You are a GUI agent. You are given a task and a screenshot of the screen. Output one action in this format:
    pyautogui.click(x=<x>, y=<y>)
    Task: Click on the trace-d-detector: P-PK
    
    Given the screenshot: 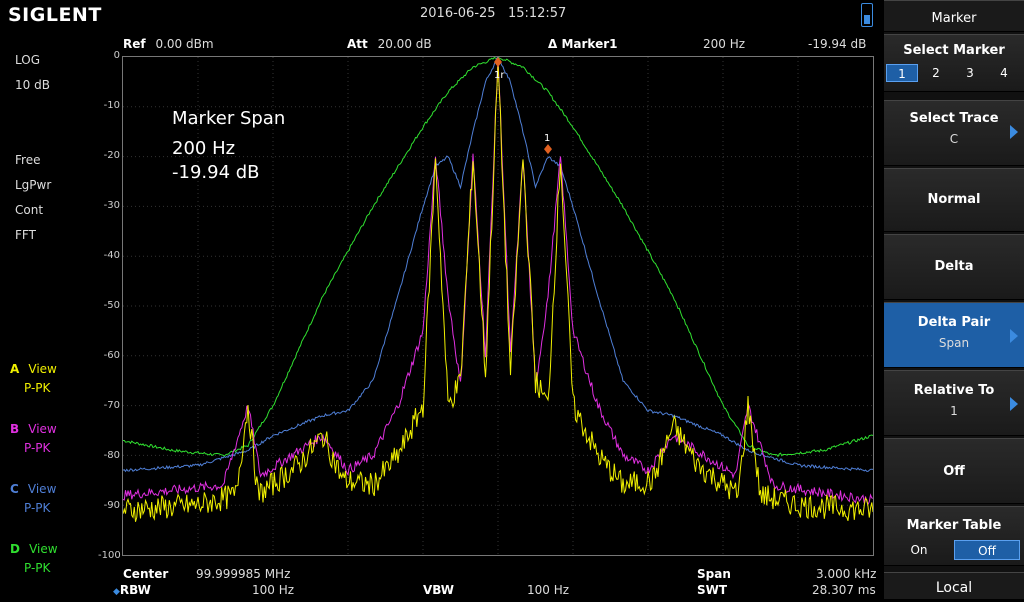 What is the action you would take?
    pyautogui.click(x=37, y=568)
    